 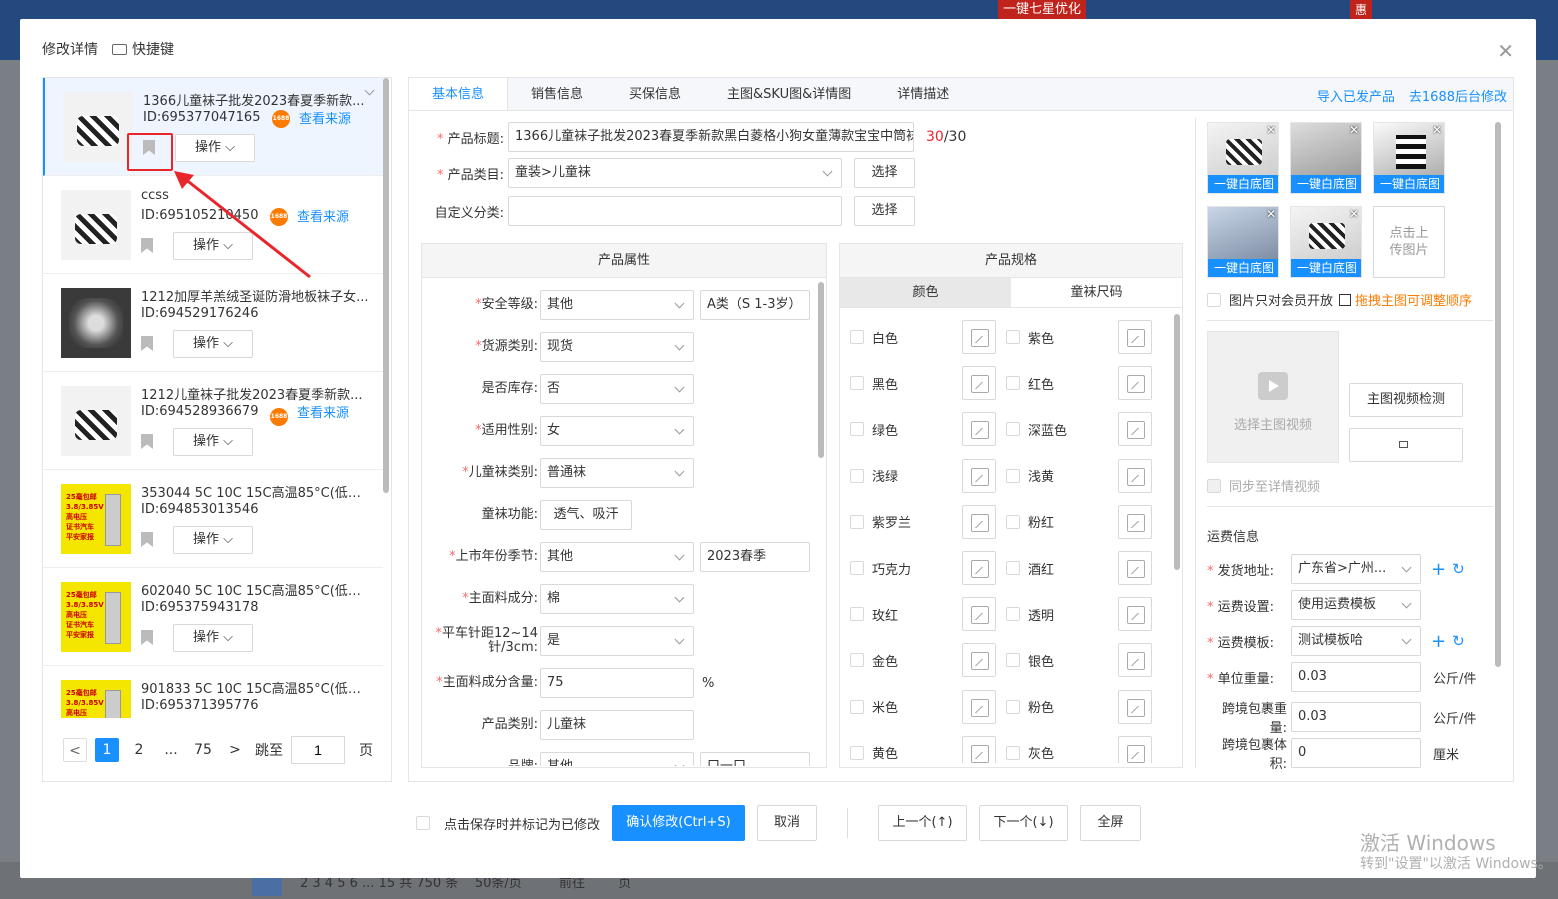 What do you see at coordinates (884, 173) in the screenshot?
I see `category-choose-button: 选择` at bounding box center [884, 173].